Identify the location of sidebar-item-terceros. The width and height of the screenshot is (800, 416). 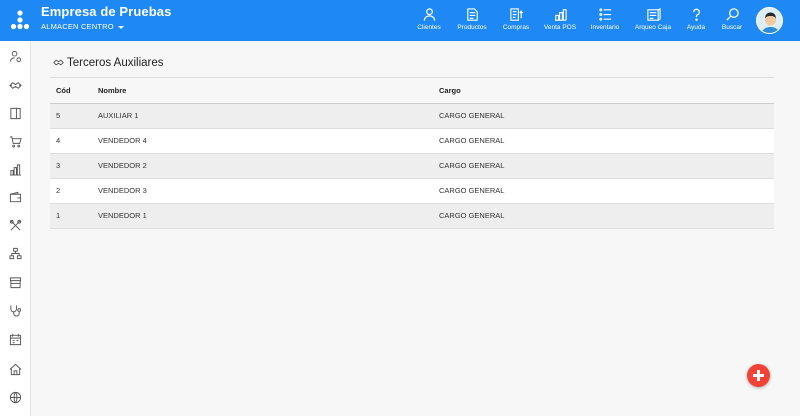
(15, 85).